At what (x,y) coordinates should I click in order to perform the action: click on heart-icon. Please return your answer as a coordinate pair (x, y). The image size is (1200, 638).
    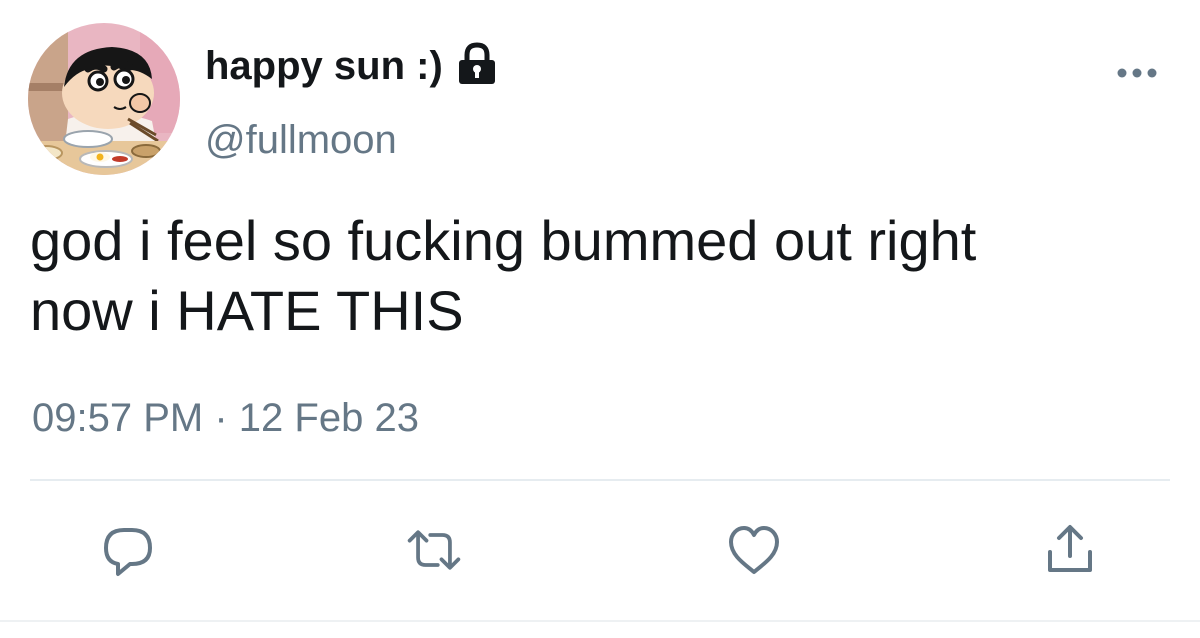
    Looking at the image, I should click on (754, 550).